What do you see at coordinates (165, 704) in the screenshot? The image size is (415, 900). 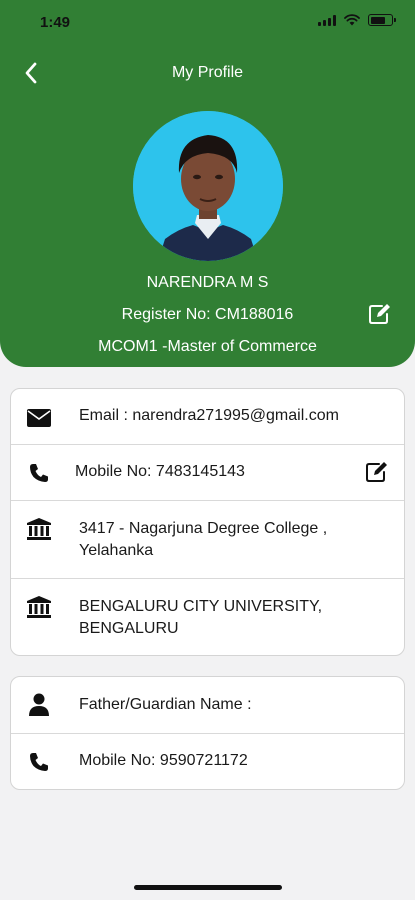 I see `guardian-name-text: Father/Guardian Name :` at bounding box center [165, 704].